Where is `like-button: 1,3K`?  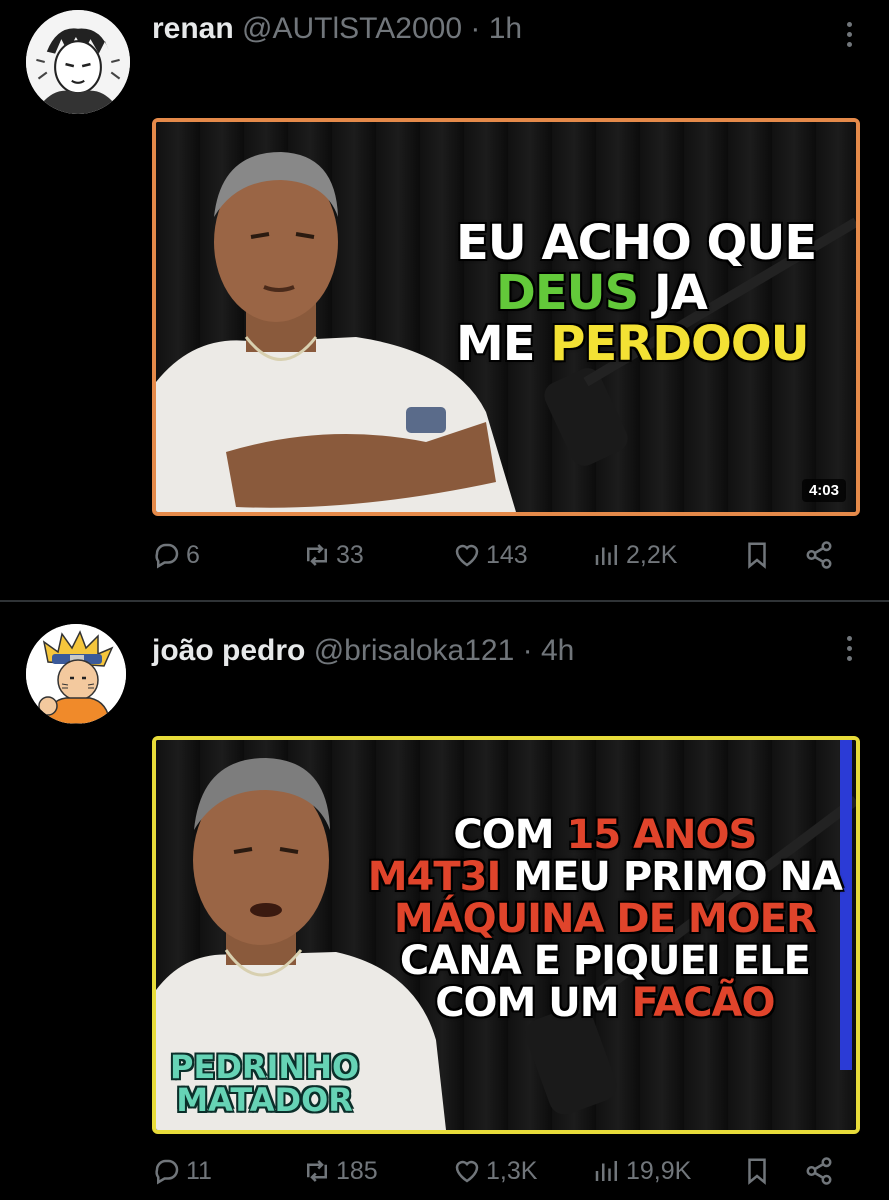 like-button: 1,3K is located at coordinates (494, 1171).